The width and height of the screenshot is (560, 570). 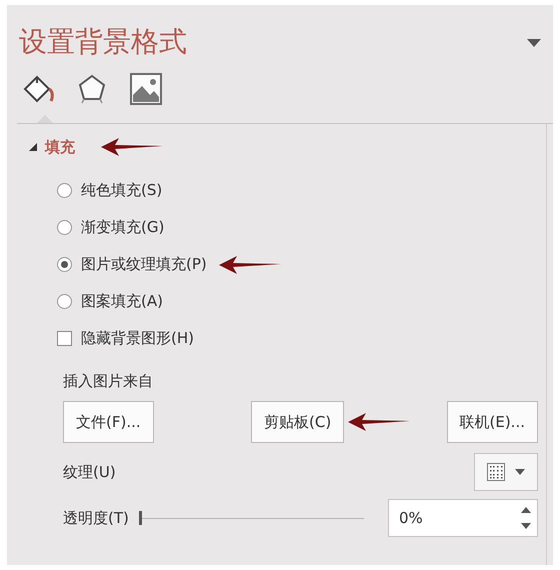 What do you see at coordinates (45, 119) in the screenshot?
I see `tab-pointer-notch` at bounding box center [45, 119].